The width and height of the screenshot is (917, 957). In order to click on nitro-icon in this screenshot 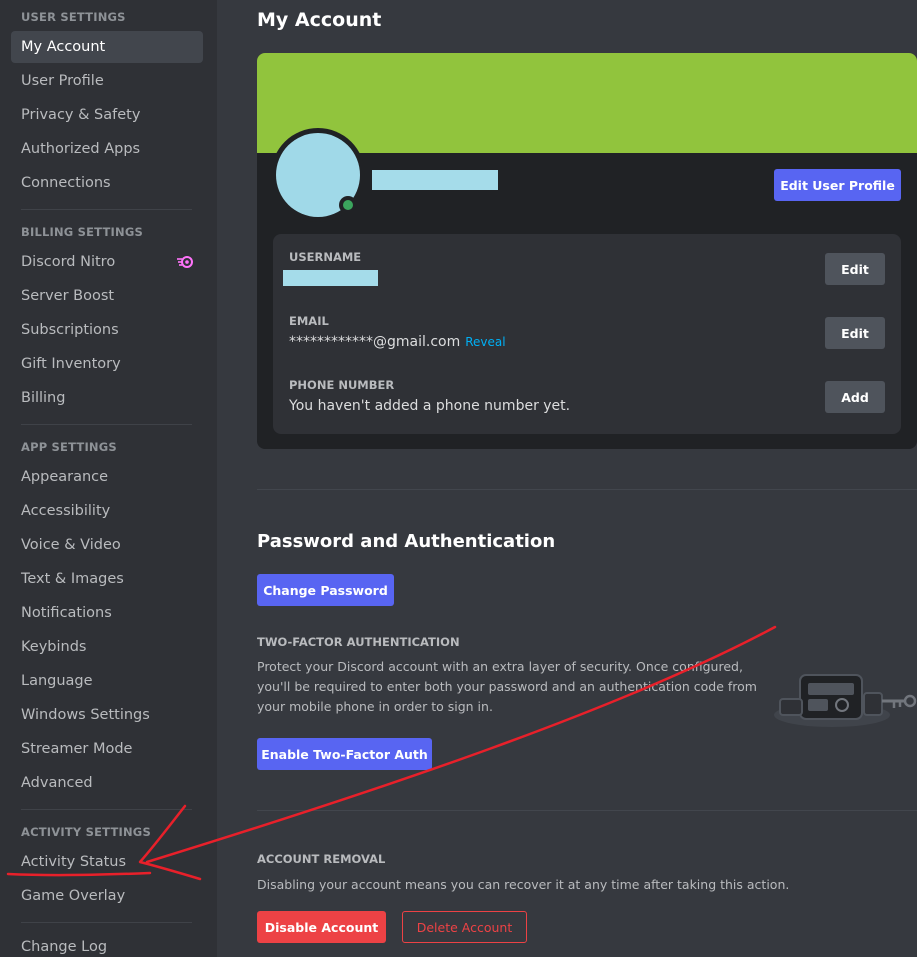, I will do `click(185, 262)`.